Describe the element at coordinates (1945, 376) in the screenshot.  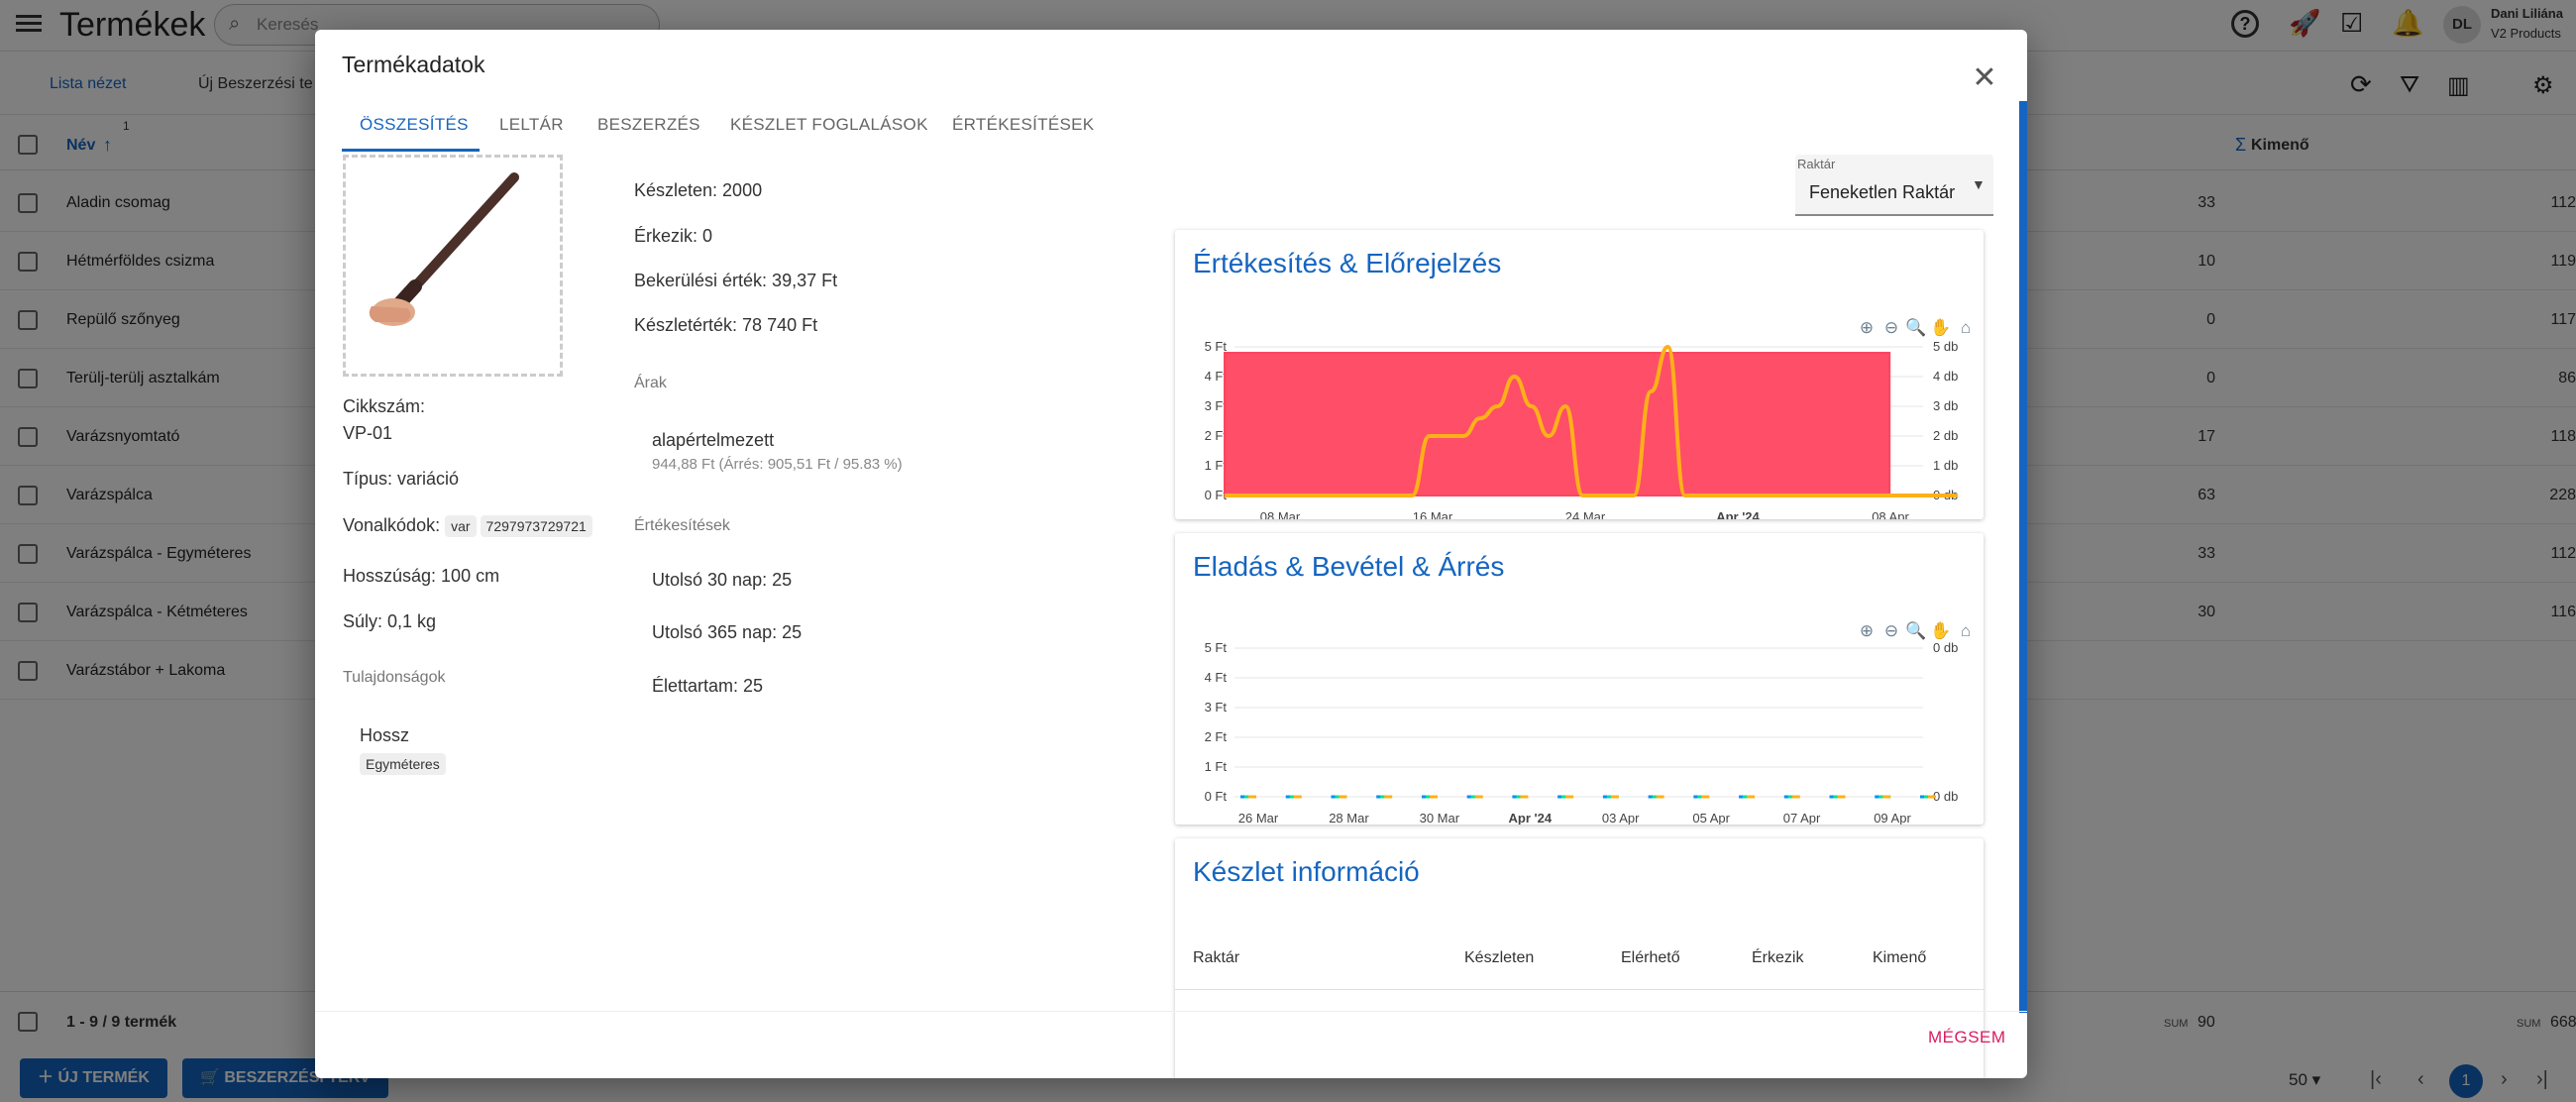
I see `y-right-tick-label: 4 db` at that location.